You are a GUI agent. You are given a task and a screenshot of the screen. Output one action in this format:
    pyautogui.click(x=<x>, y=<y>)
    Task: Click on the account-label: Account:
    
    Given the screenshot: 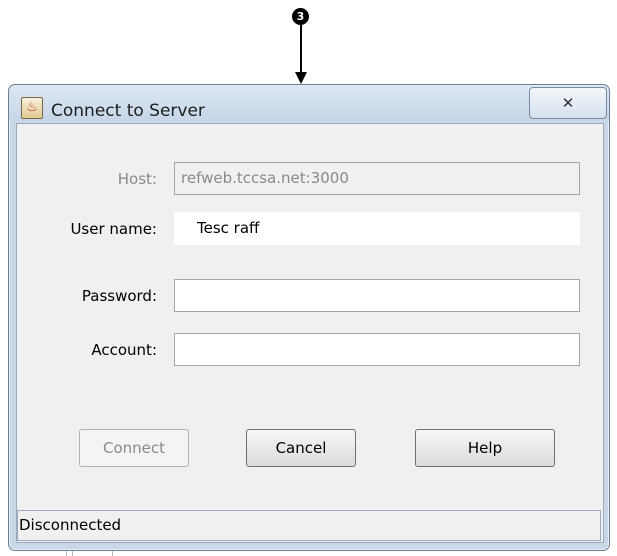 What is the action you would take?
    pyautogui.click(x=124, y=350)
    